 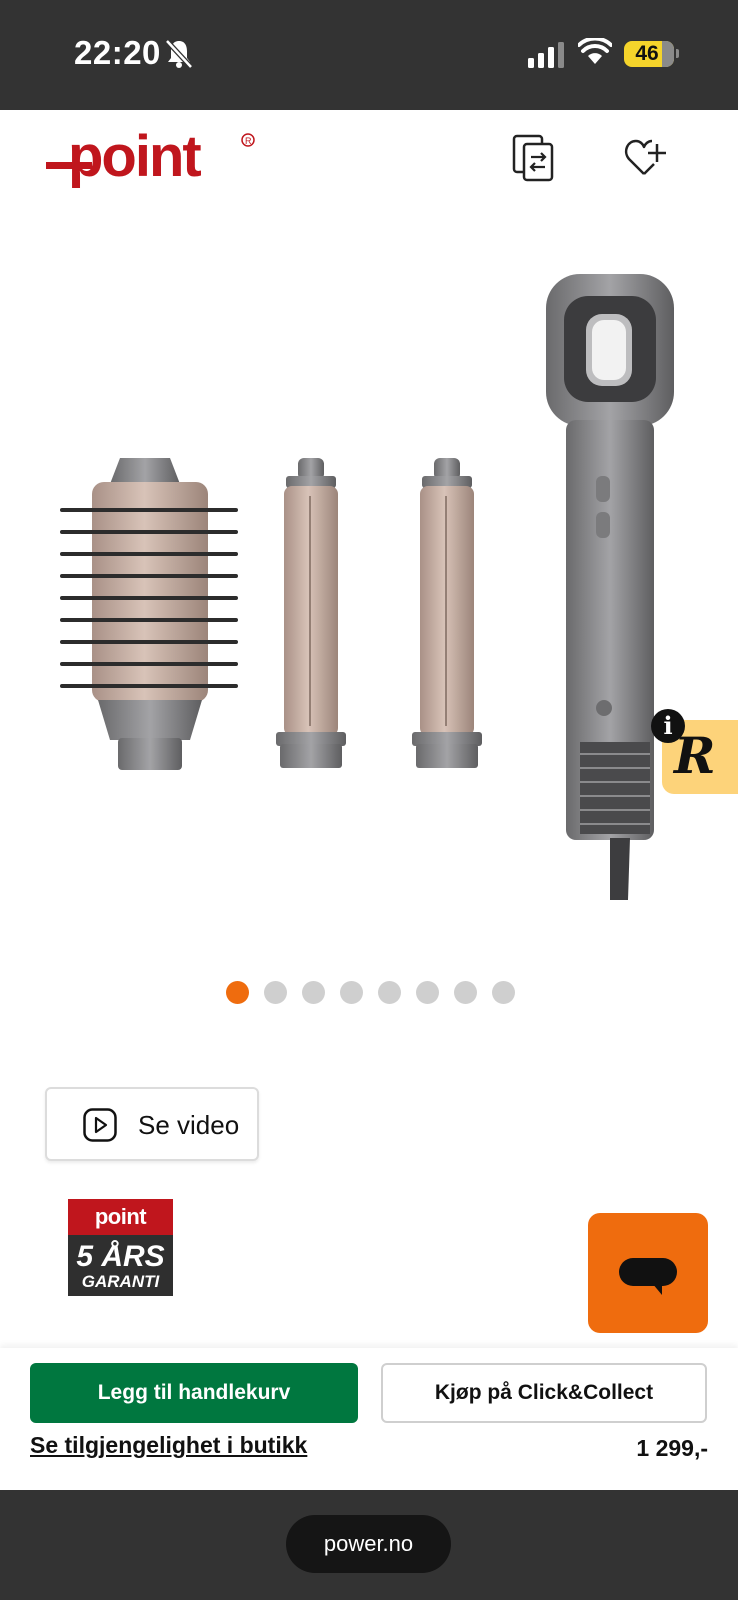 I want to click on chat-button, so click(x=648, y=1273).